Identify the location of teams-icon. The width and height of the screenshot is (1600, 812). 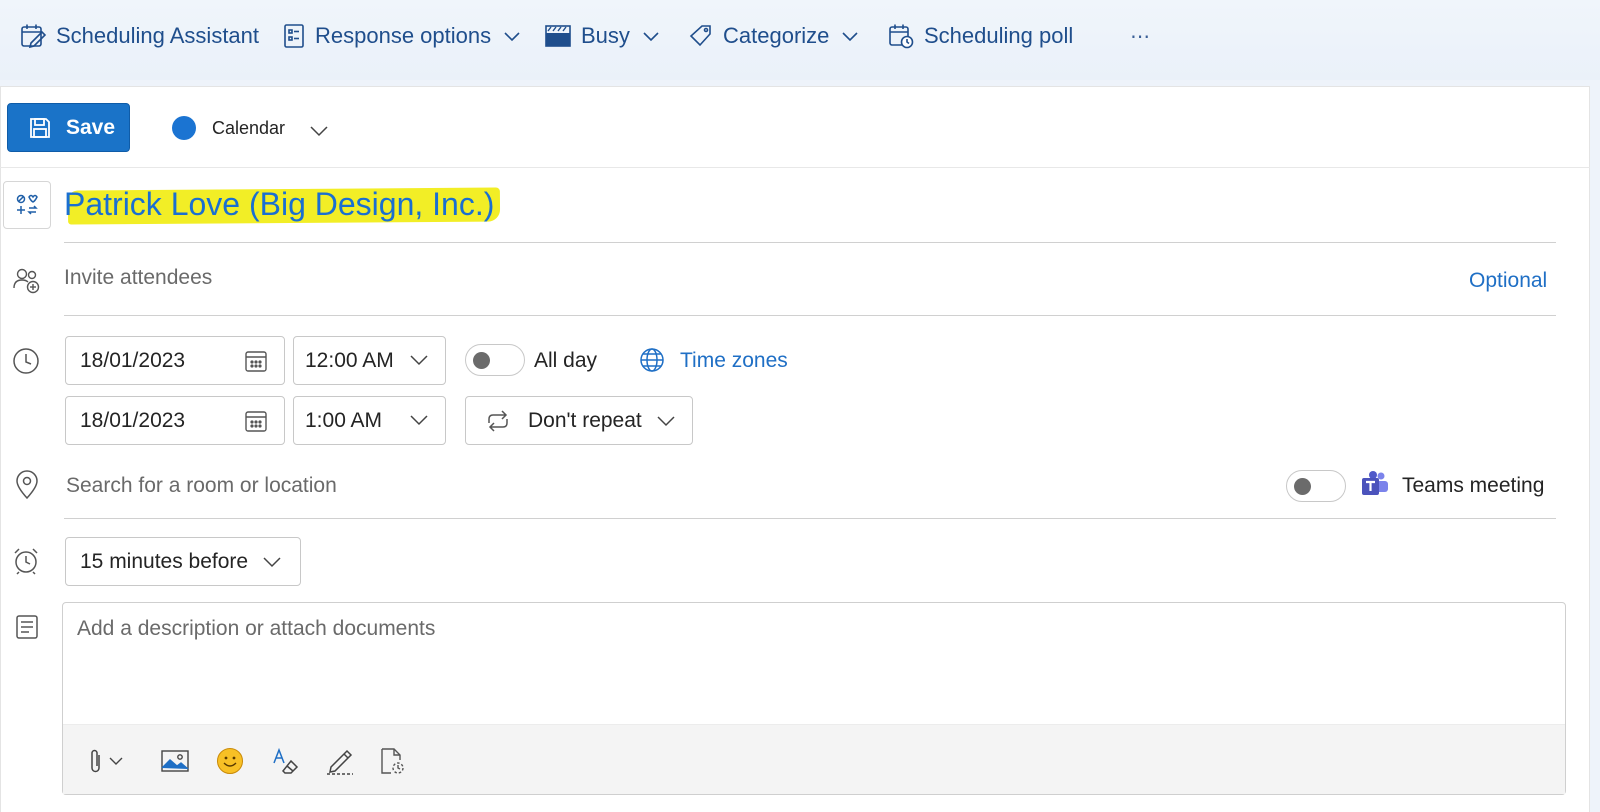
(1375, 484).